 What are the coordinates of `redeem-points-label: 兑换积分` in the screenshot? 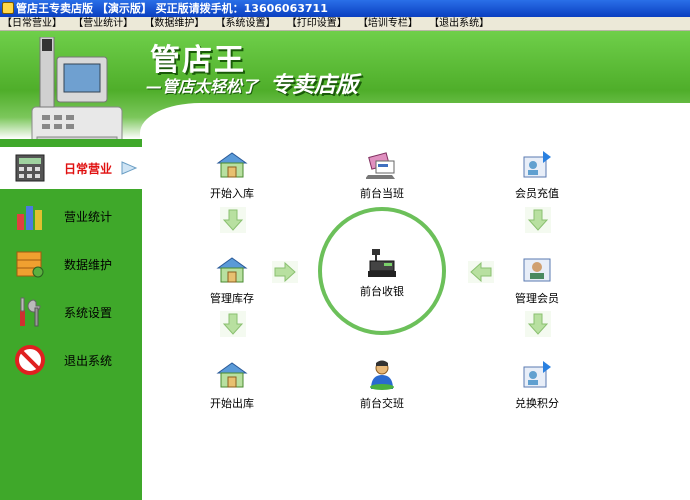 It's located at (537, 403).